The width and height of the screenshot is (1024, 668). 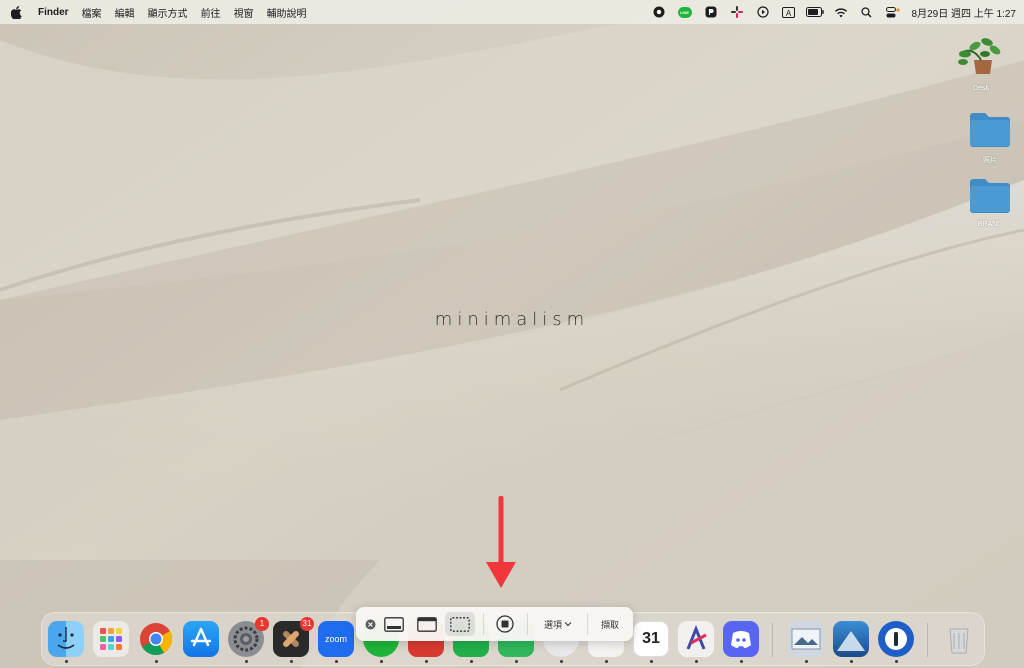 I want to click on capture-button: 擷取, so click(x=610, y=624).